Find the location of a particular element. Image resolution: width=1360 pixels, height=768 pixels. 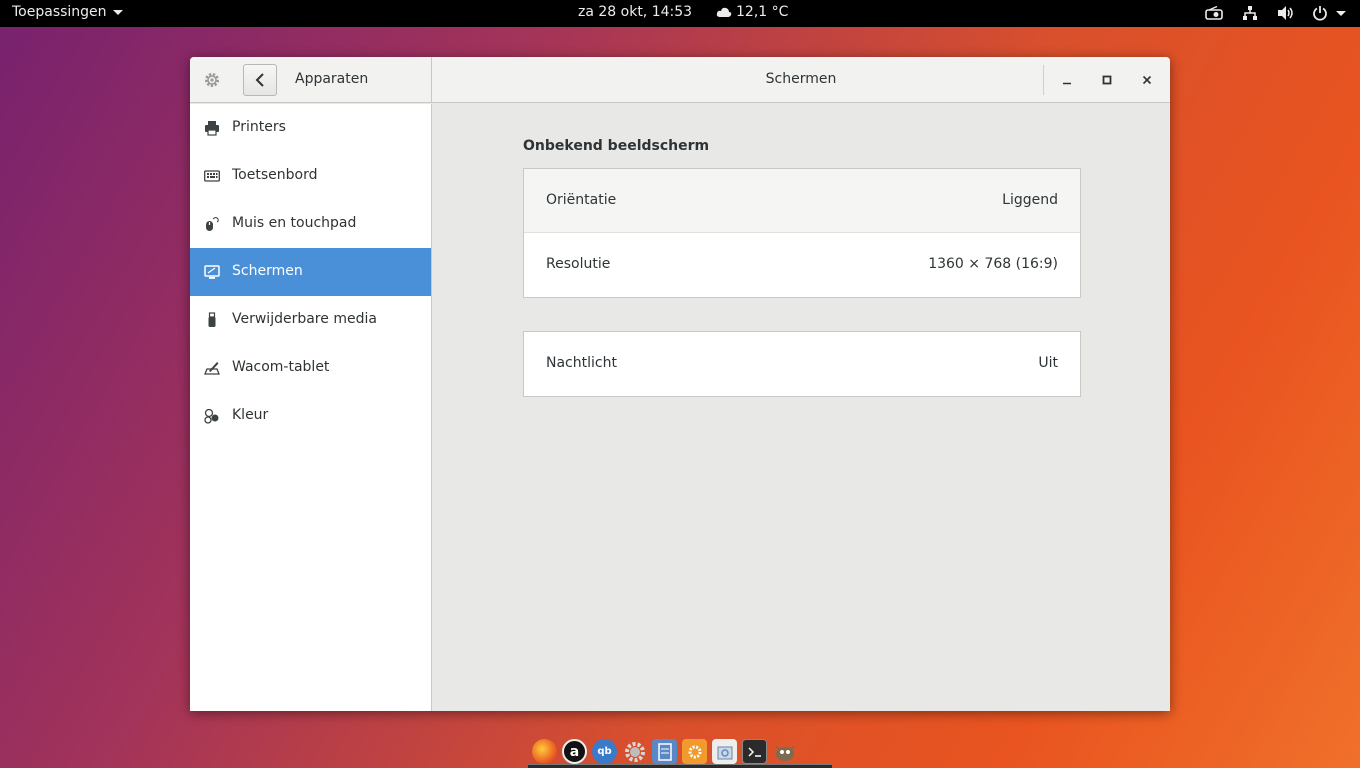

keyboard-icon is located at coordinates (212, 176).